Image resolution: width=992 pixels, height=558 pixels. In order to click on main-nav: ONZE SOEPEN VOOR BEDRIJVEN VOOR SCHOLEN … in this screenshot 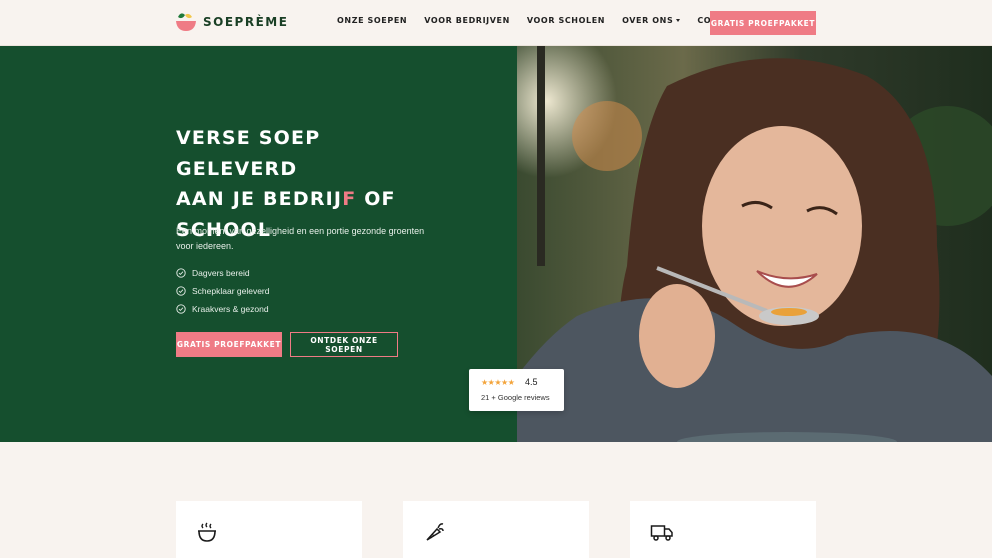, I will do `click(548, 20)`.